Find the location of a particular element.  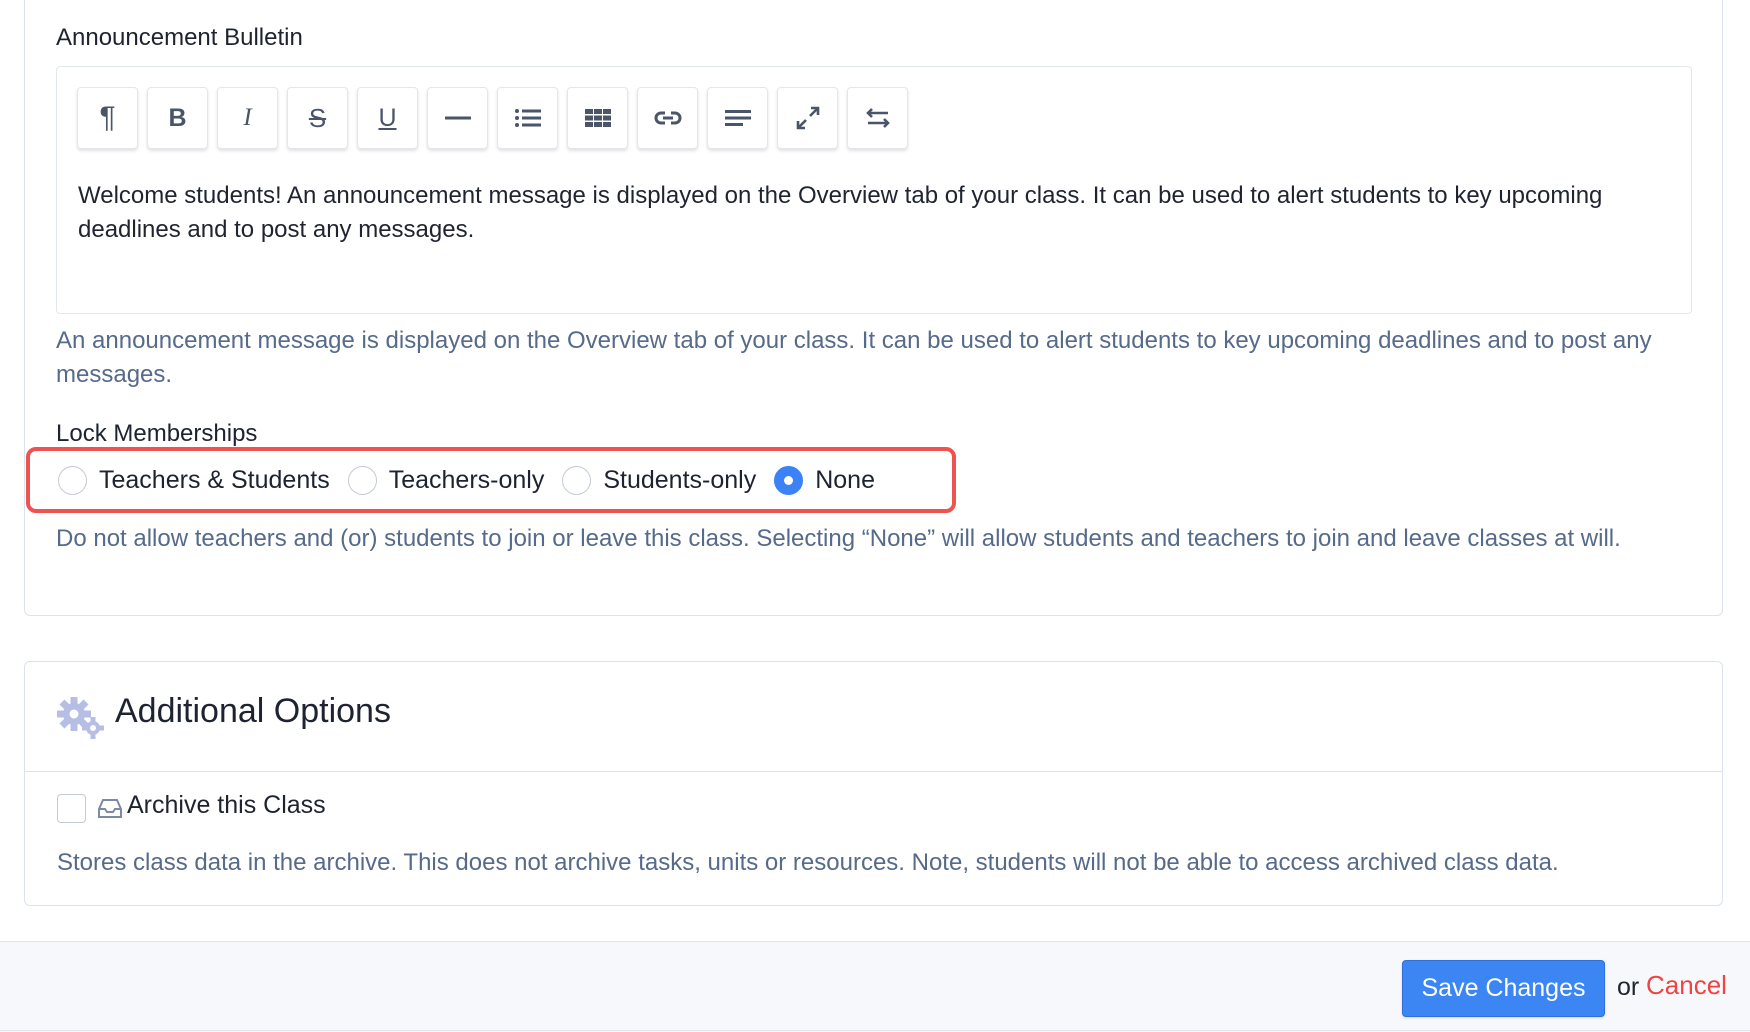

link-button is located at coordinates (667, 118).